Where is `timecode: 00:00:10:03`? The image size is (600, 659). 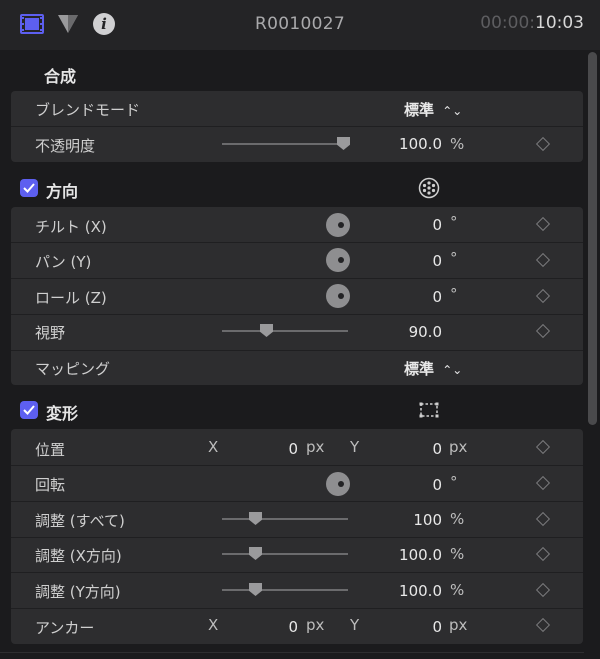
timecode: 00:00:10:03 is located at coordinates (532, 23).